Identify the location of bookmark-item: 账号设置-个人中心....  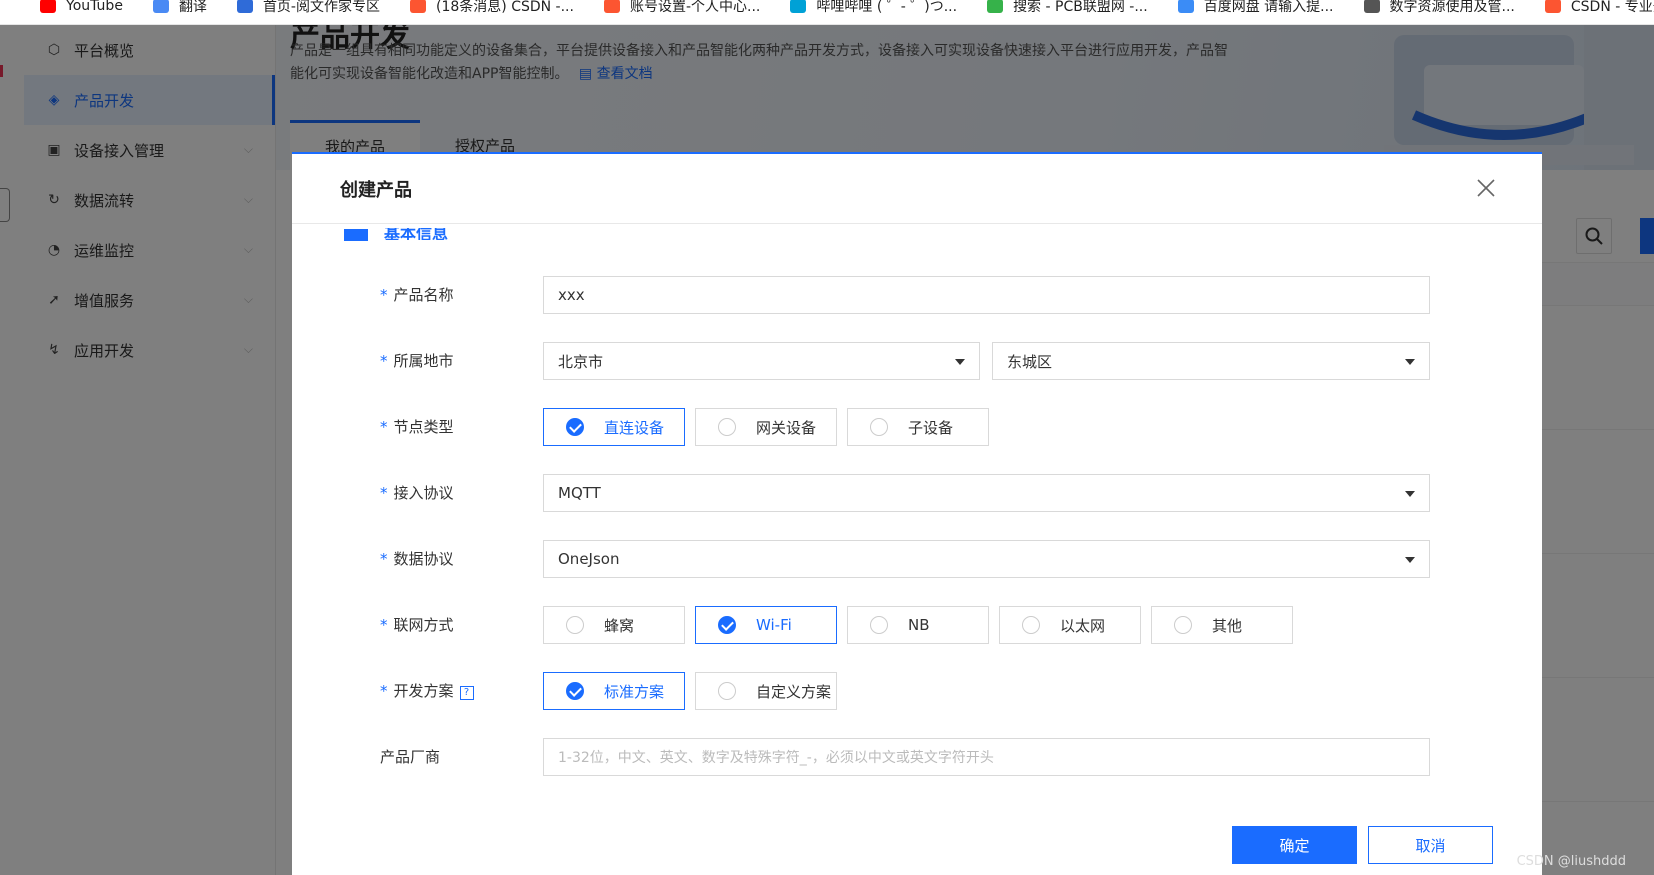
(677, 9).